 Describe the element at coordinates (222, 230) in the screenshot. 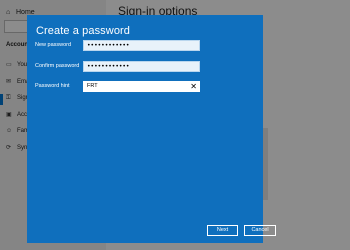

I see `next-button: Next` at that location.